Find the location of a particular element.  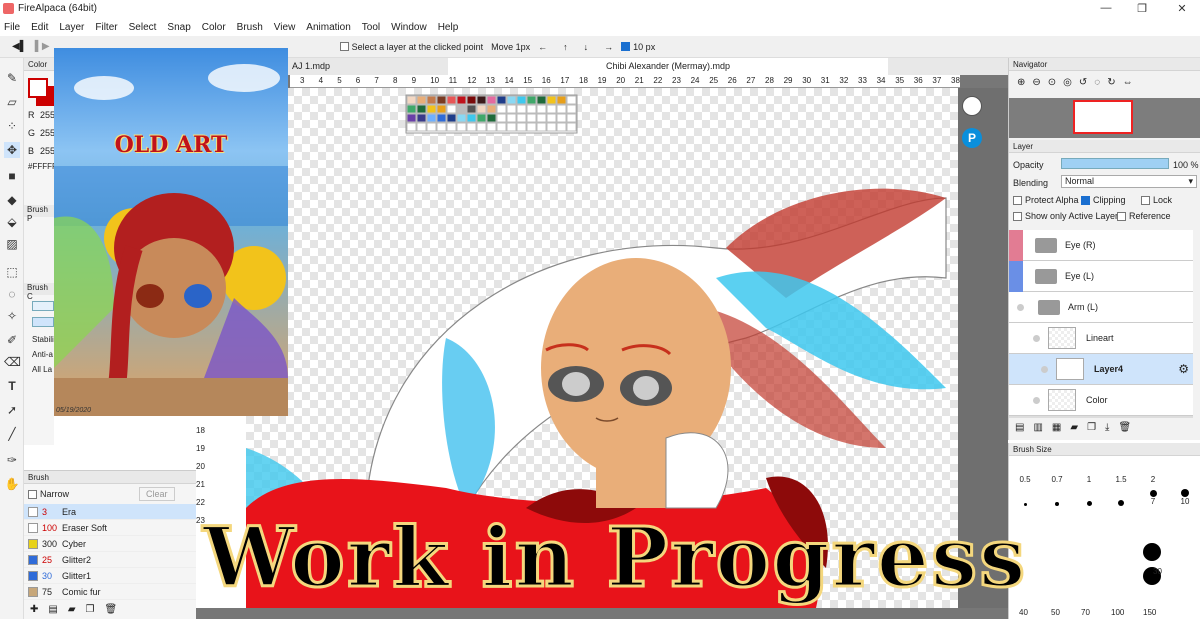

foreground-color-swatch is located at coordinates (38, 88).